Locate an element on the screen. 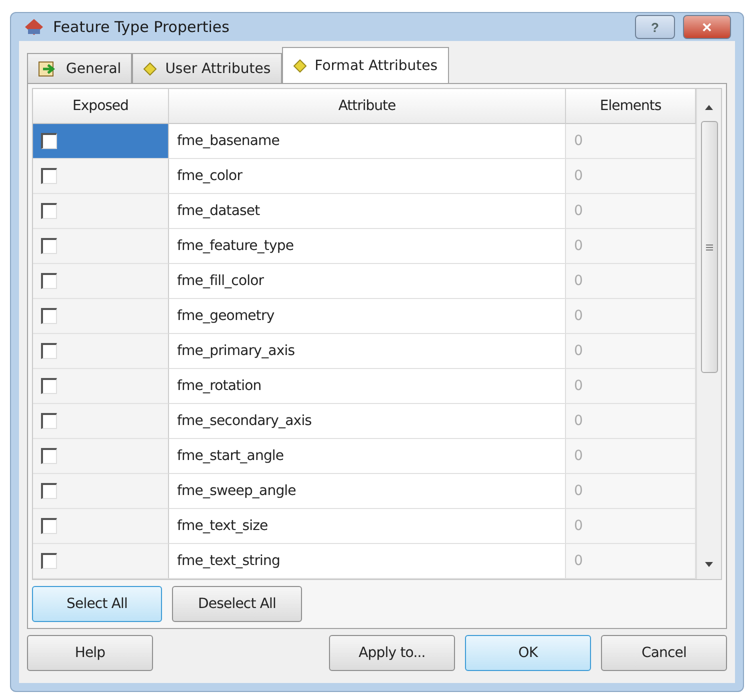  column-header: Attribute is located at coordinates (367, 106).